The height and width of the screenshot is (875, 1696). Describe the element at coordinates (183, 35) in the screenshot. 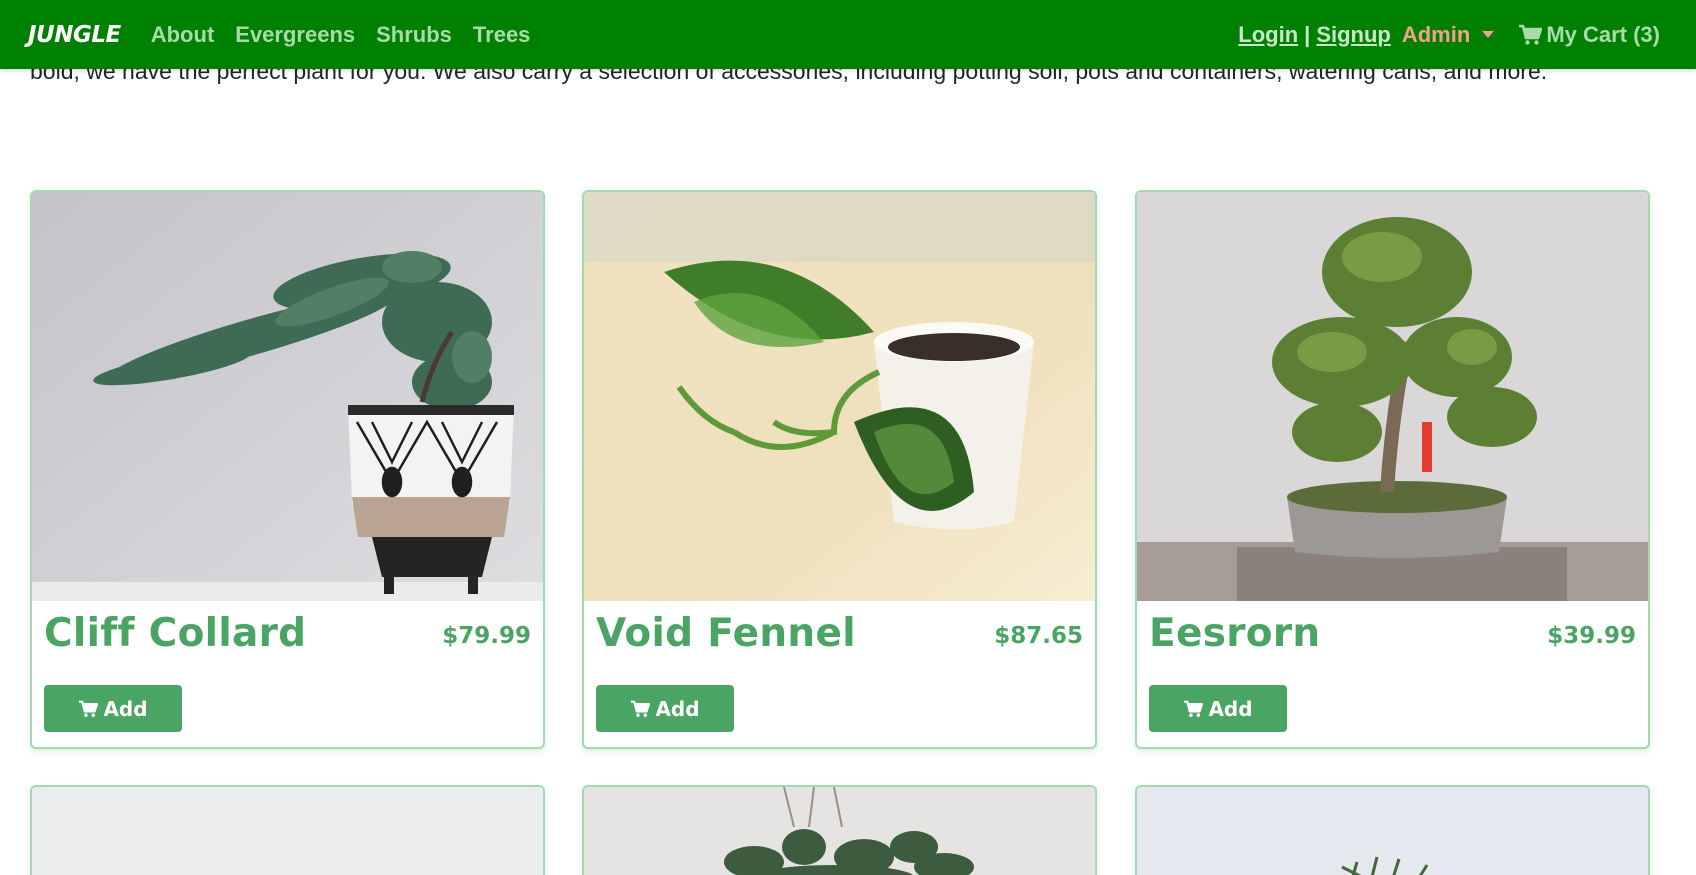

I see `nav-link-about: About` at that location.